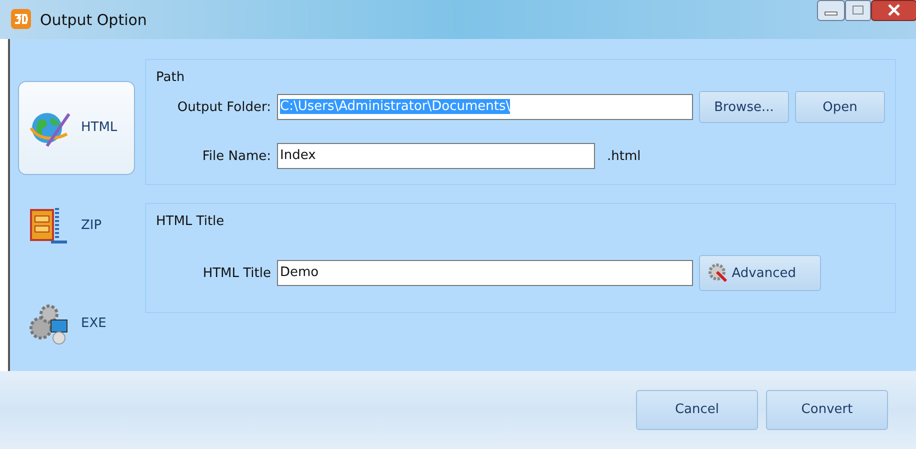 This screenshot has height=449, width=916. Describe the element at coordinates (760, 273) in the screenshot. I see `advanced-button: Advanced` at that location.